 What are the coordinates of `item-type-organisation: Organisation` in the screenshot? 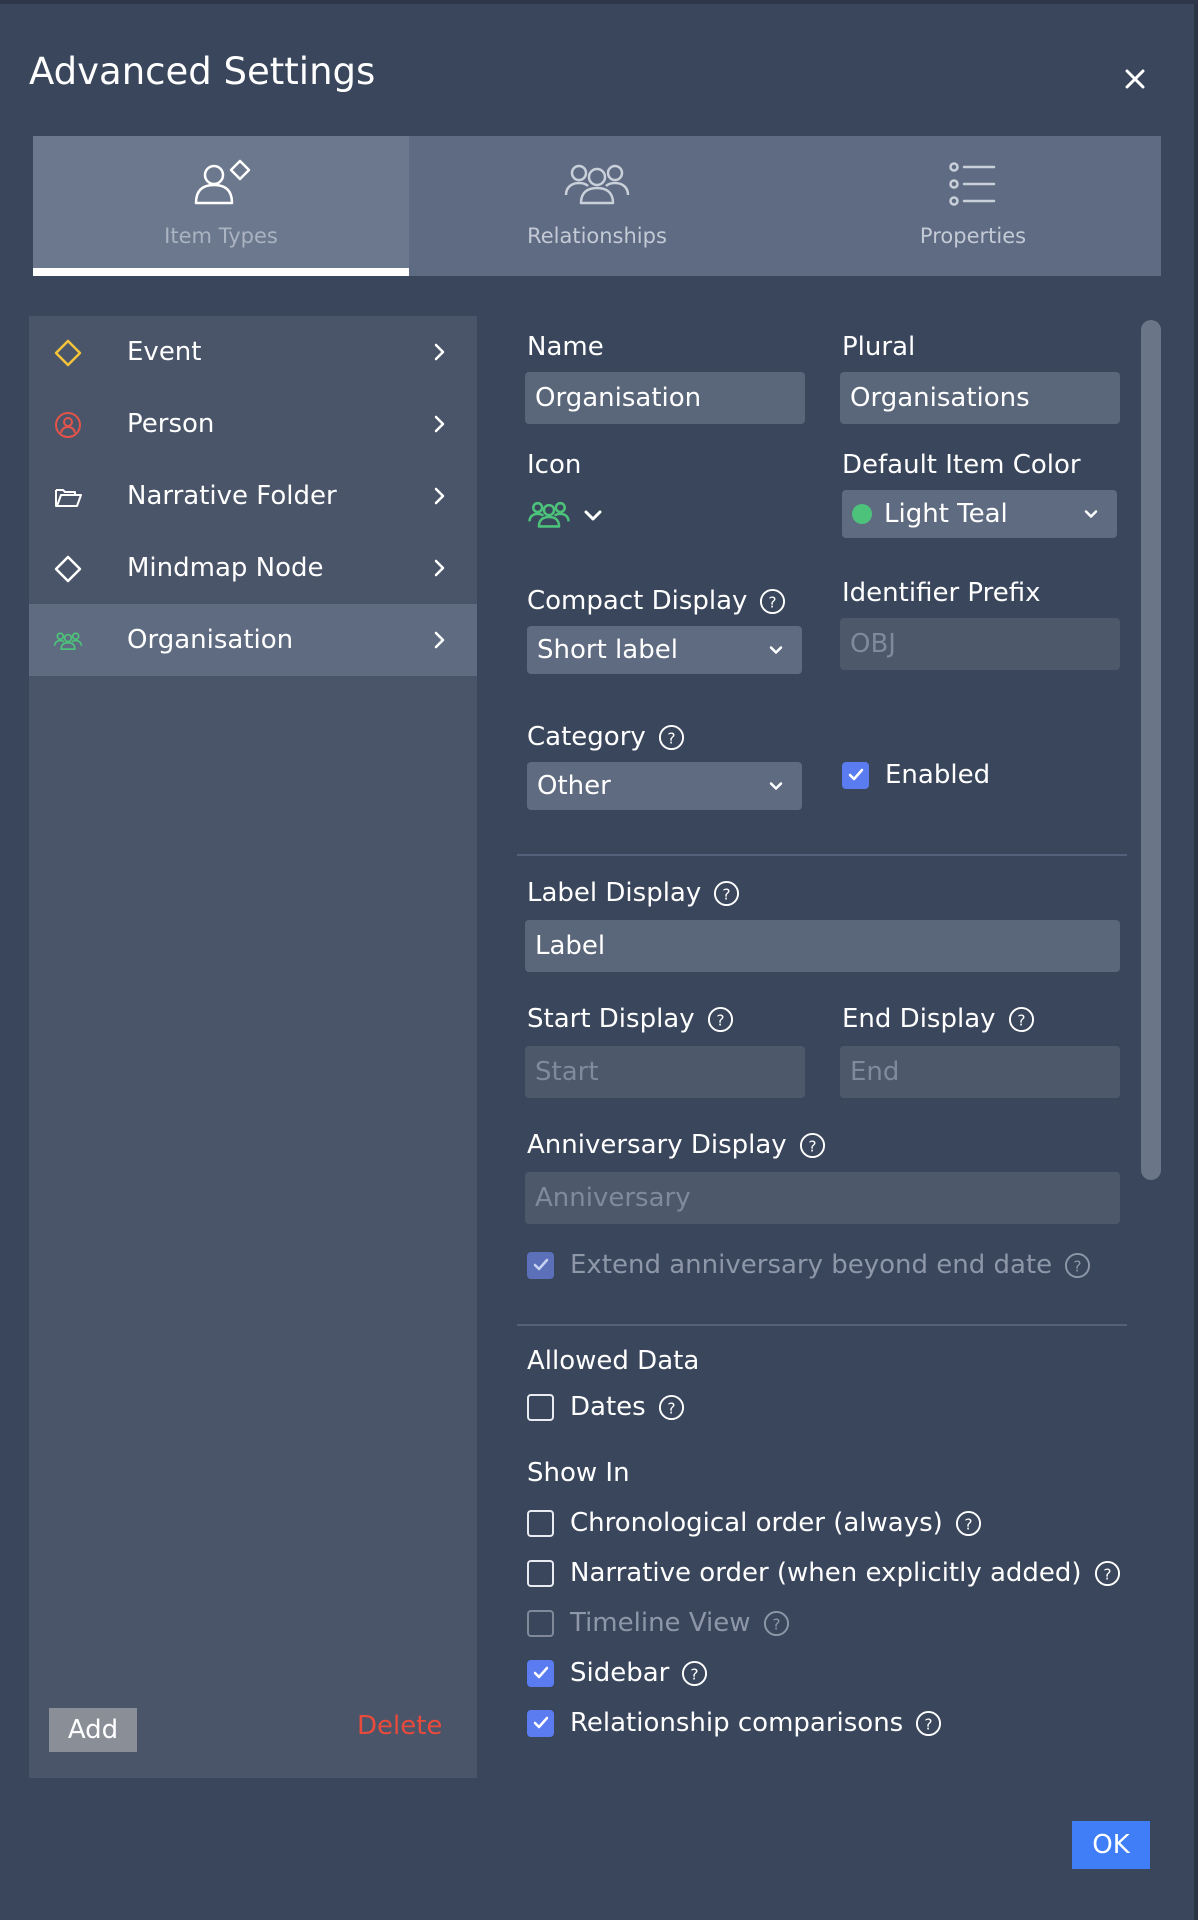 It's located at (253, 640).